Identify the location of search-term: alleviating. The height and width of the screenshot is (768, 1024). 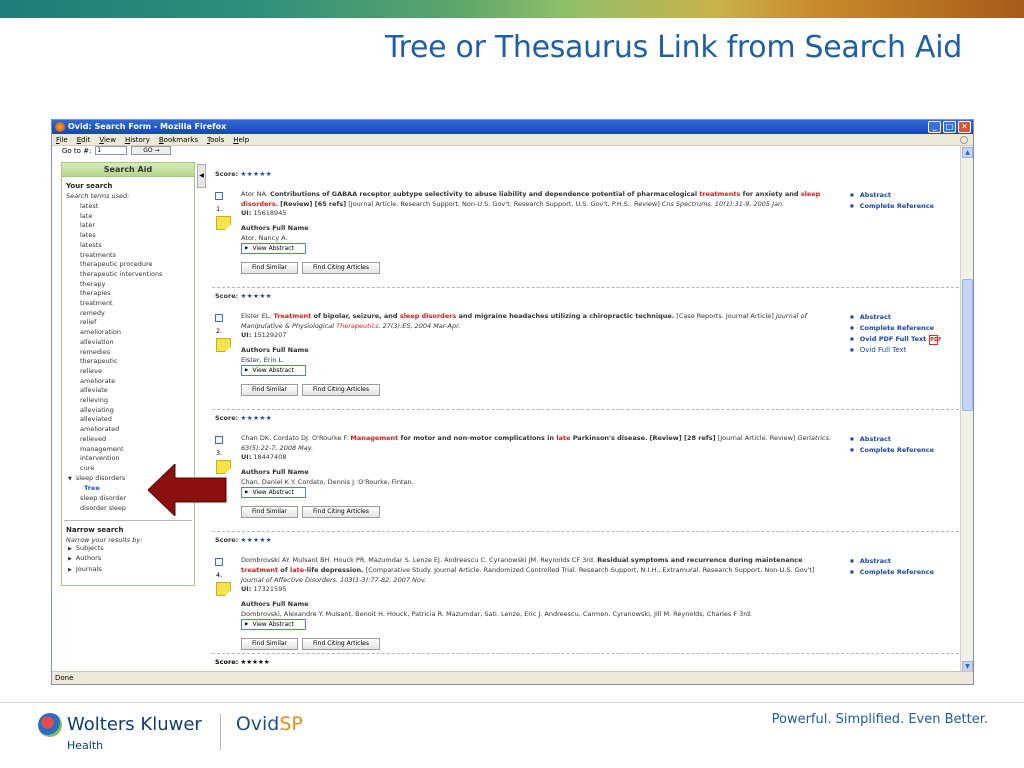
(97, 409).